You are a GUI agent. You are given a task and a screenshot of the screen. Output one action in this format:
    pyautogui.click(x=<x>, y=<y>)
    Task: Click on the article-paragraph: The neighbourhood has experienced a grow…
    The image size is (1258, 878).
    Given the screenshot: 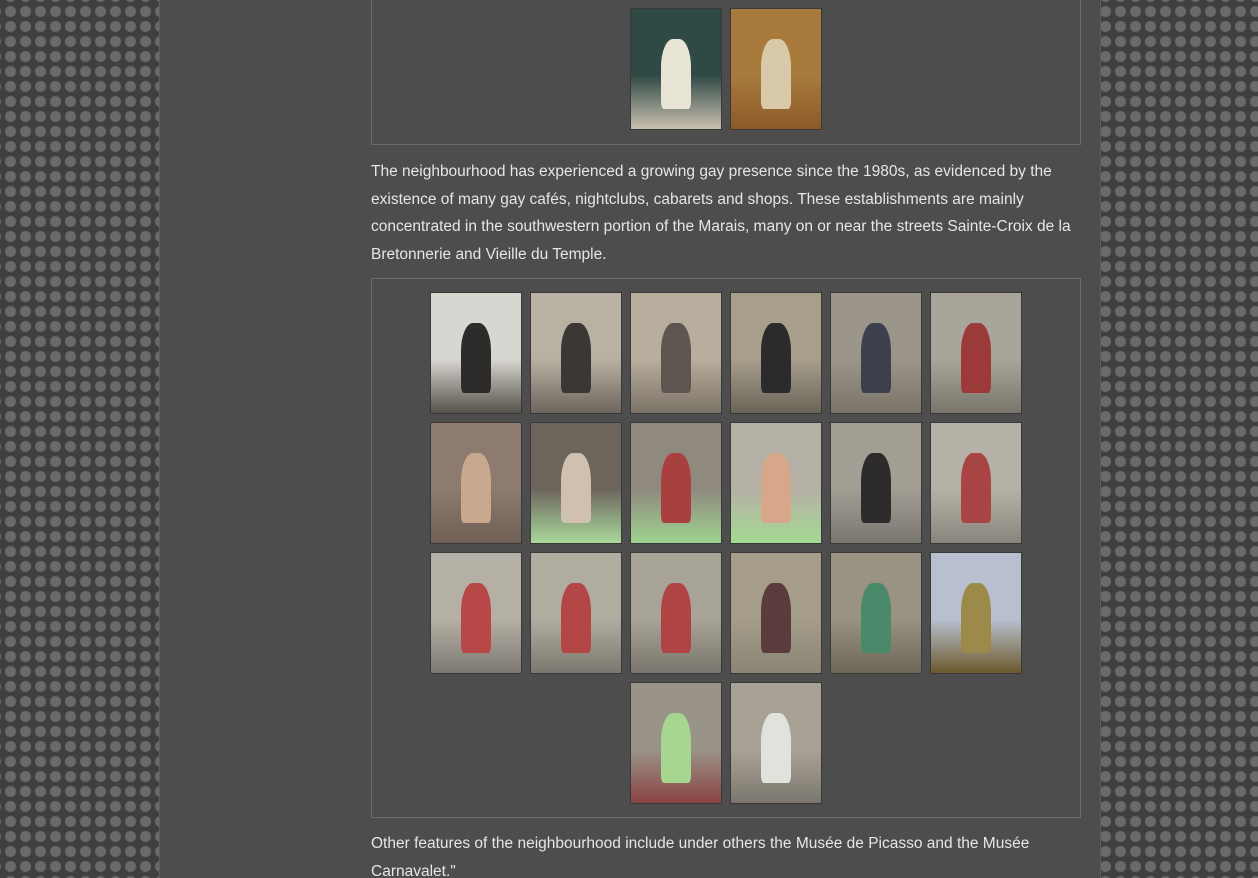 What is the action you would take?
    pyautogui.click(x=721, y=213)
    